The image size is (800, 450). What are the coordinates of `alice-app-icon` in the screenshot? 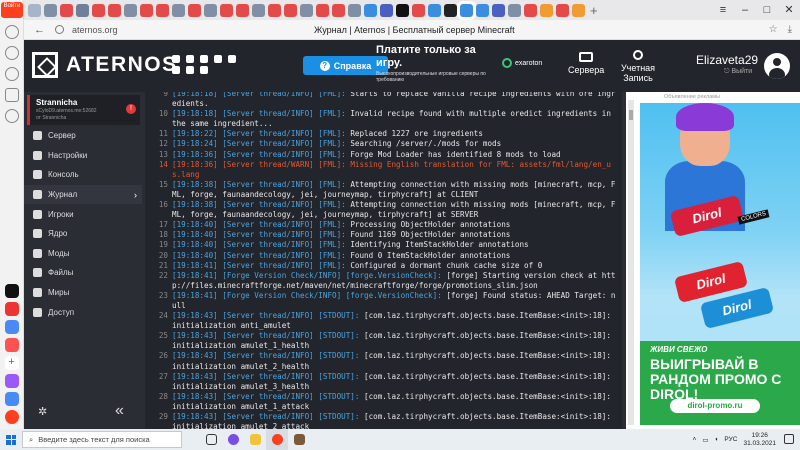 It's located at (233, 439).